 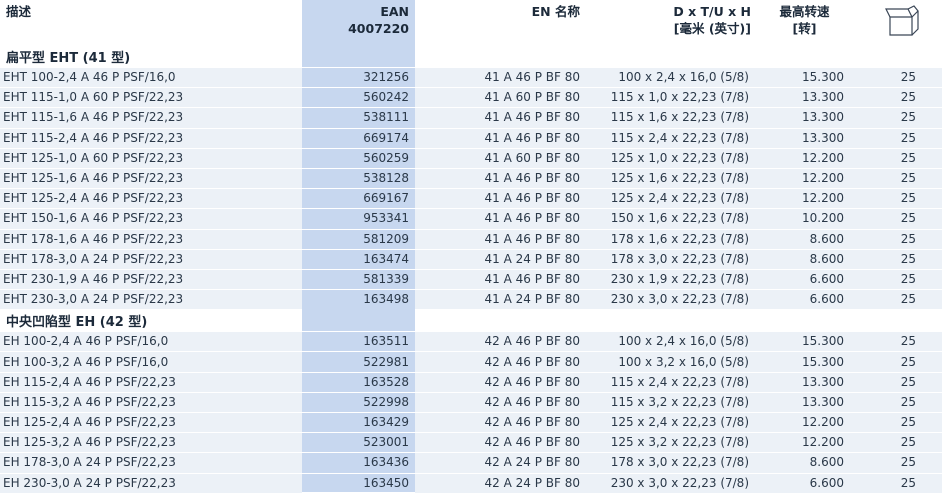 What do you see at coordinates (151, 158) in the screenshot?
I see `description-cell: EHT 125-1,0 A 60 P PSF/22,23` at bounding box center [151, 158].